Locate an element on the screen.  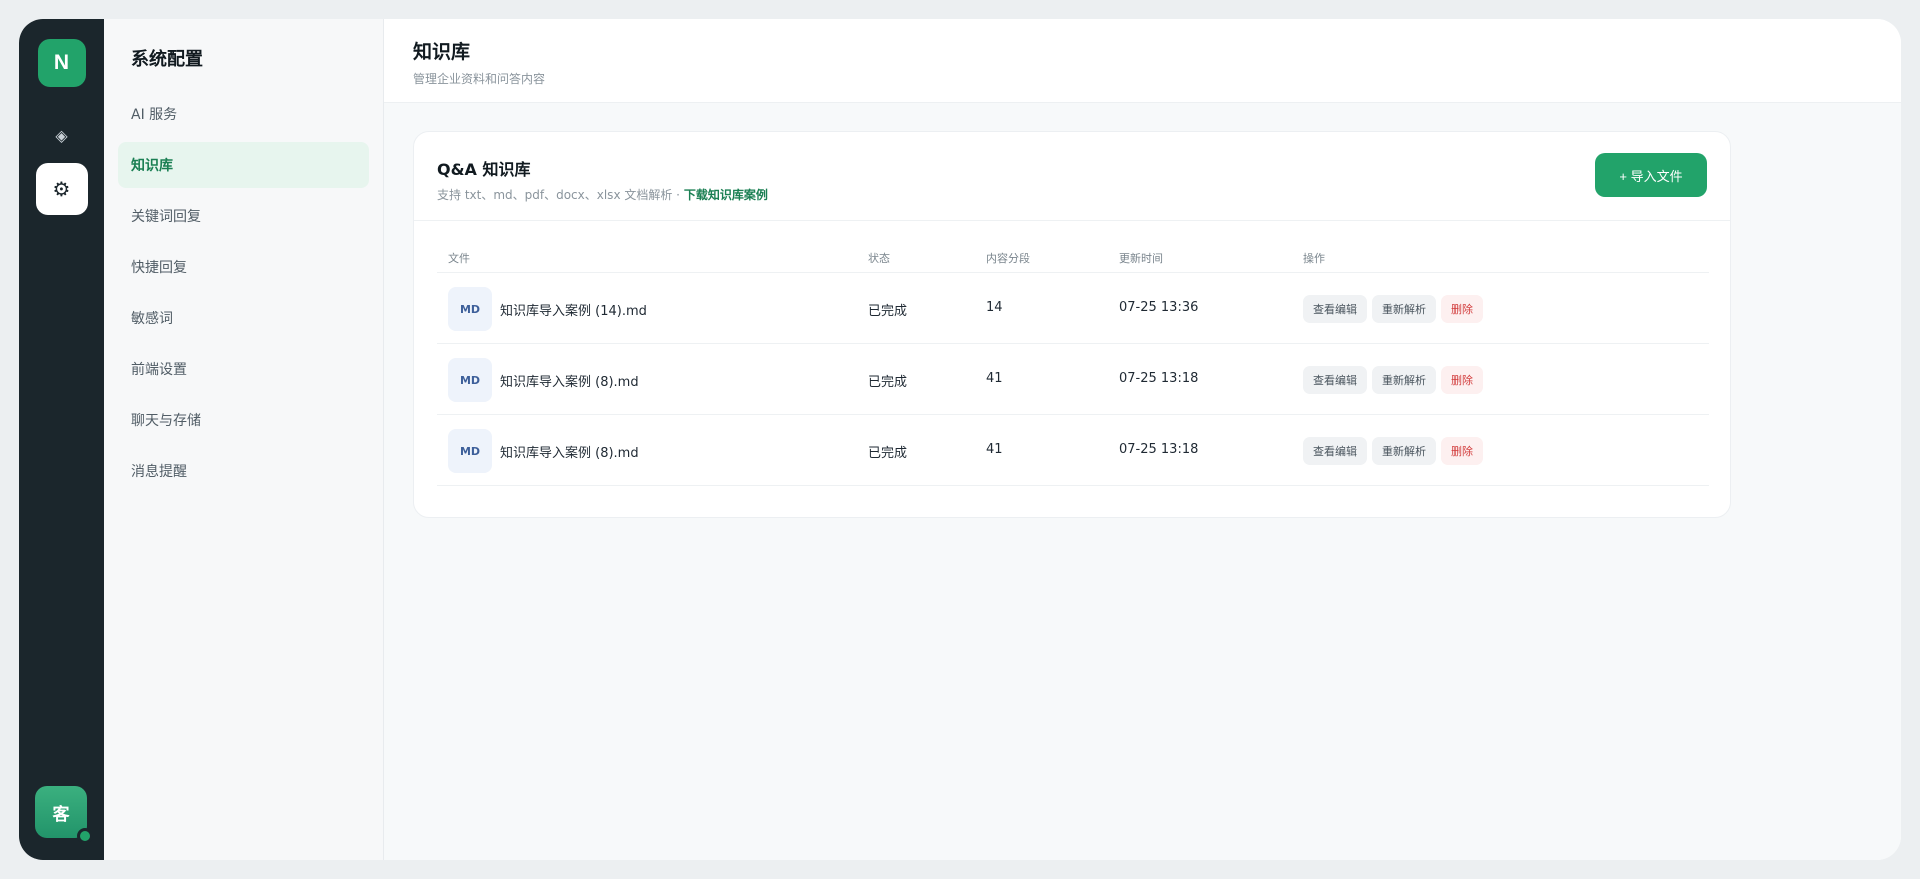
sidebar-item-notifications: 消息提醒 is located at coordinates (243, 471).